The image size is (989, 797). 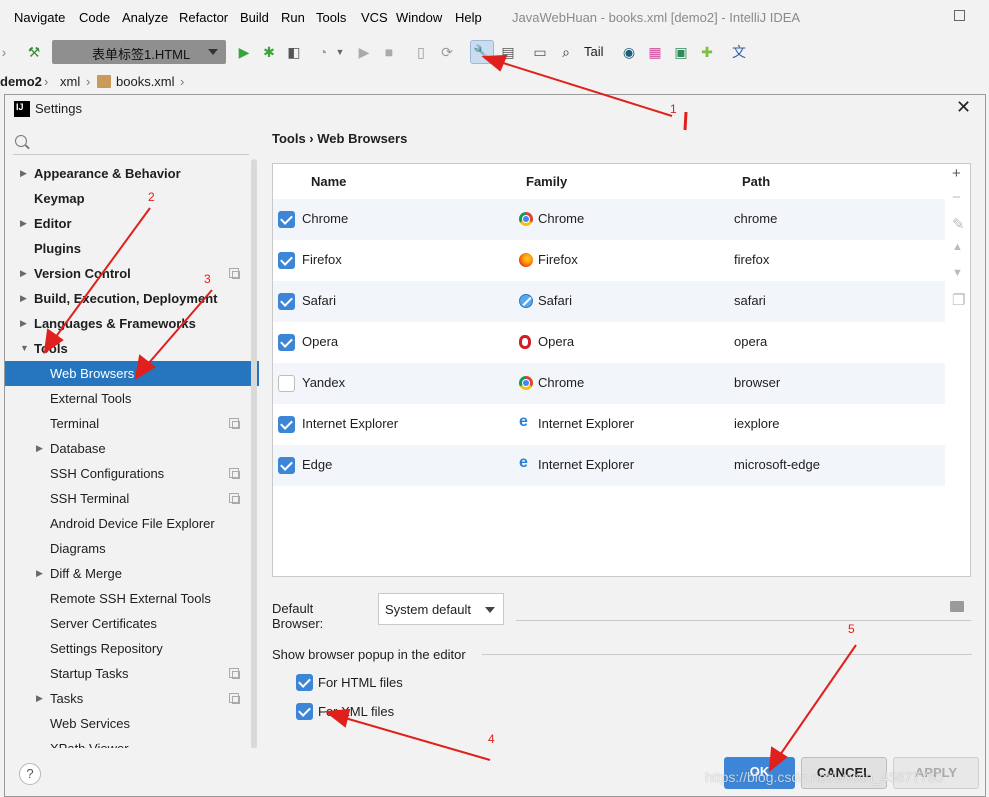 What do you see at coordinates (132, 598) in the screenshot?
I see `sidebar-item: Remote SSH External Tools` at bounding box center [132, 598].